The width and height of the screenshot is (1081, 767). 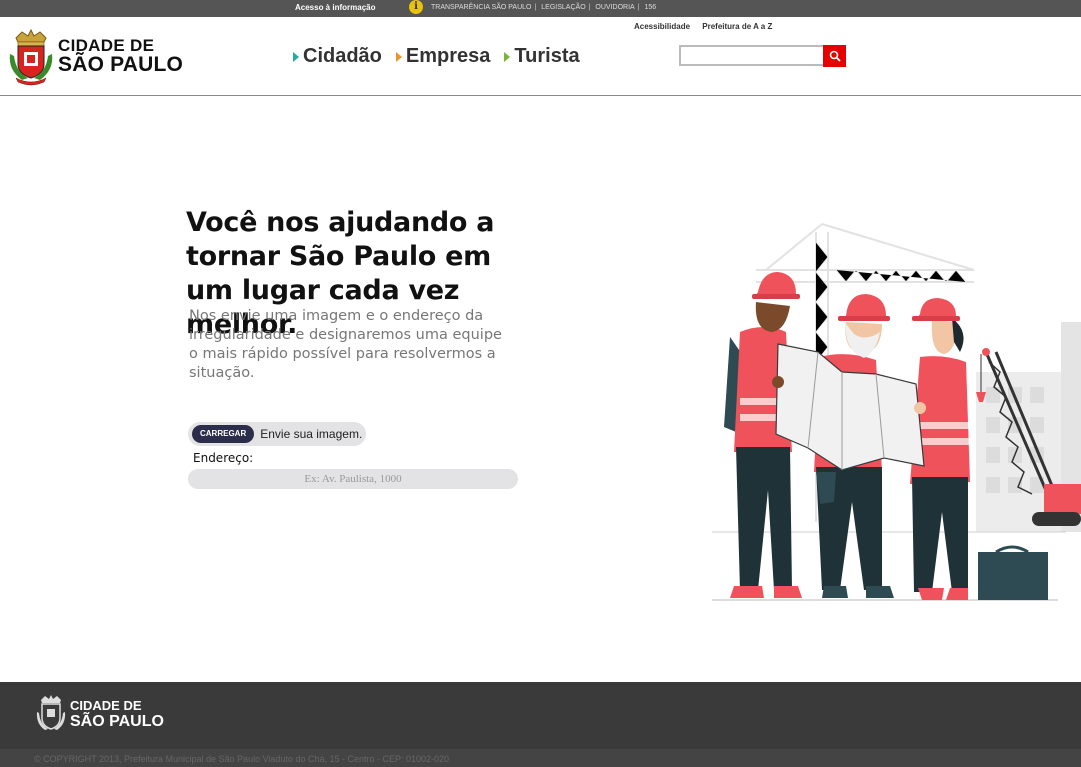 I want to click on top-link-156: 156, so click(x=651, y=7).